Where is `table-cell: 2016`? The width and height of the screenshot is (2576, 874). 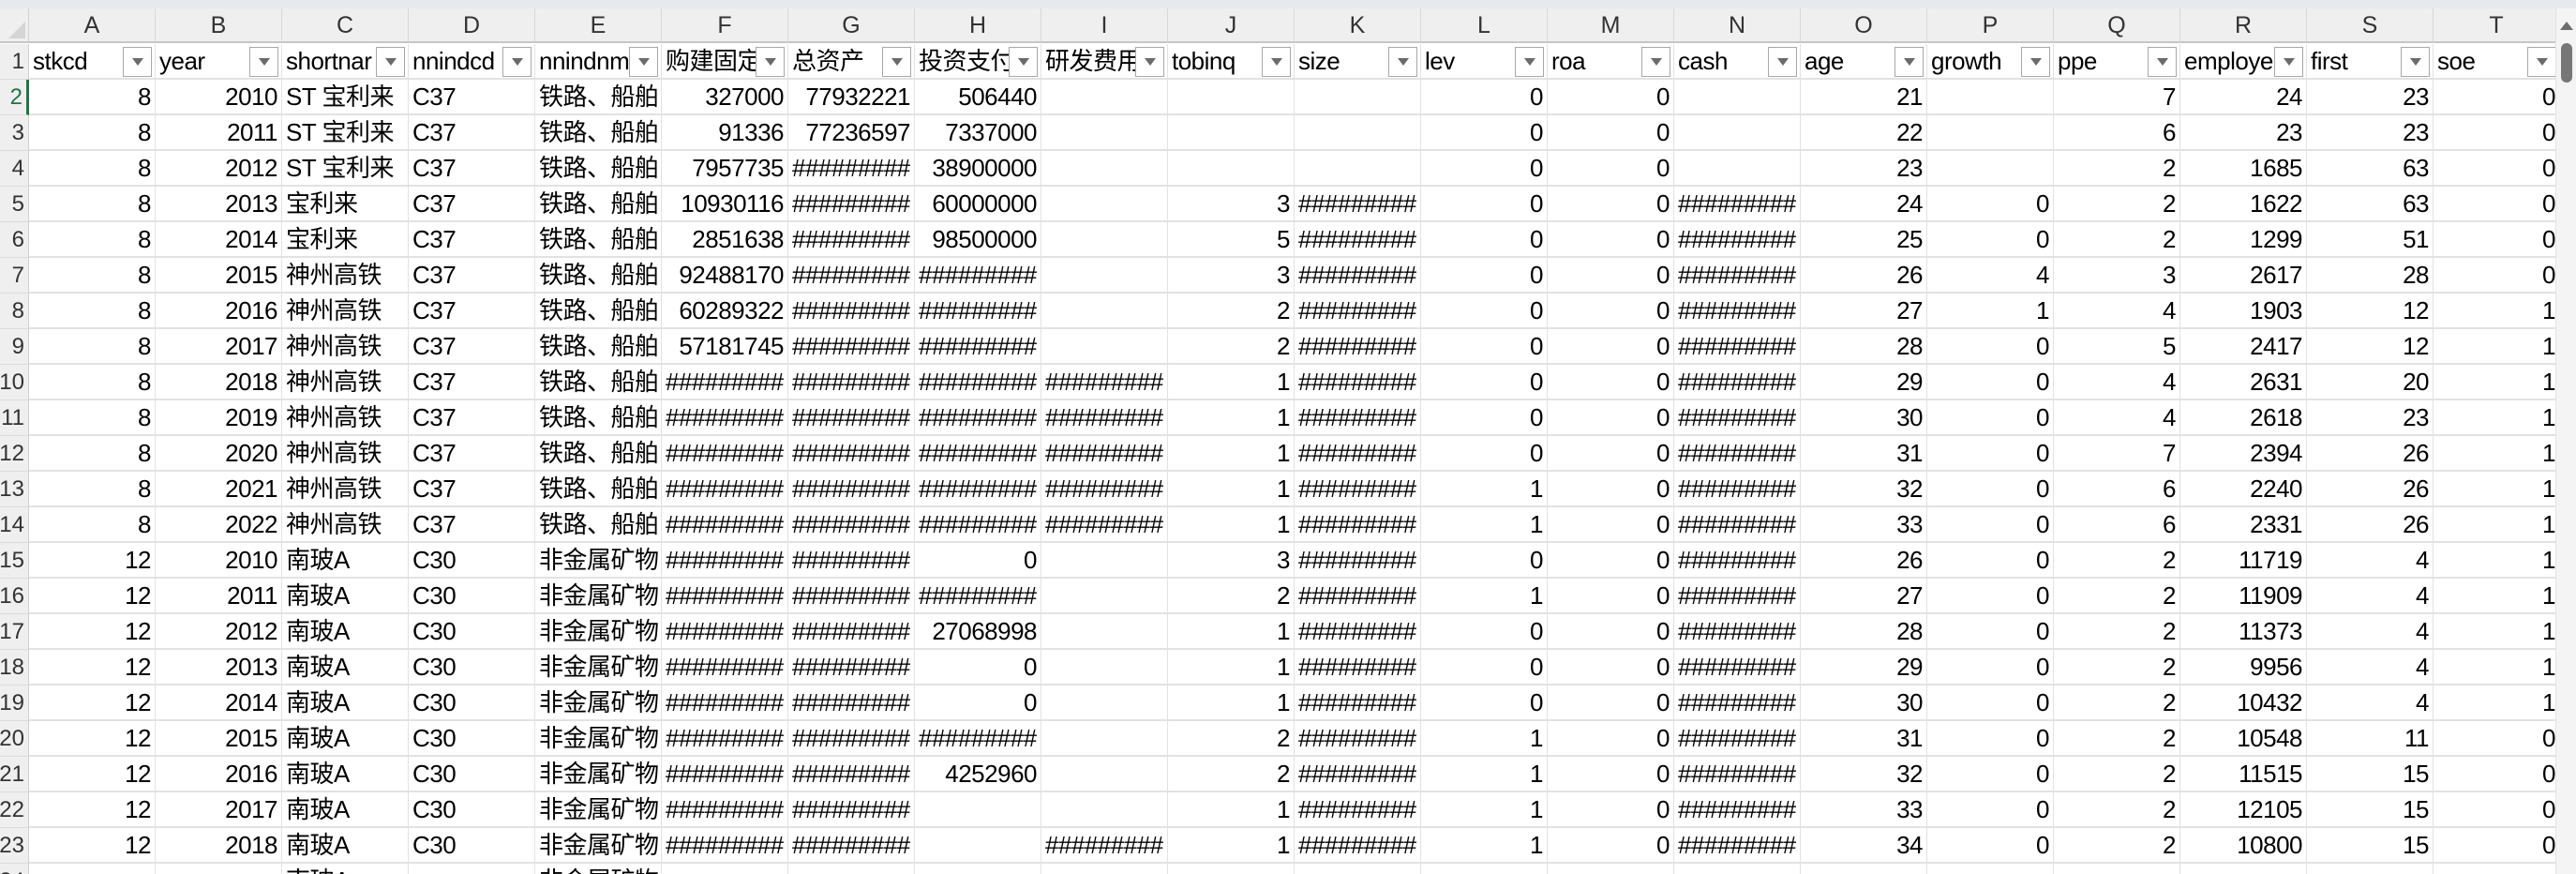 table-cell: 2016 is located at coordinates (219, 311).